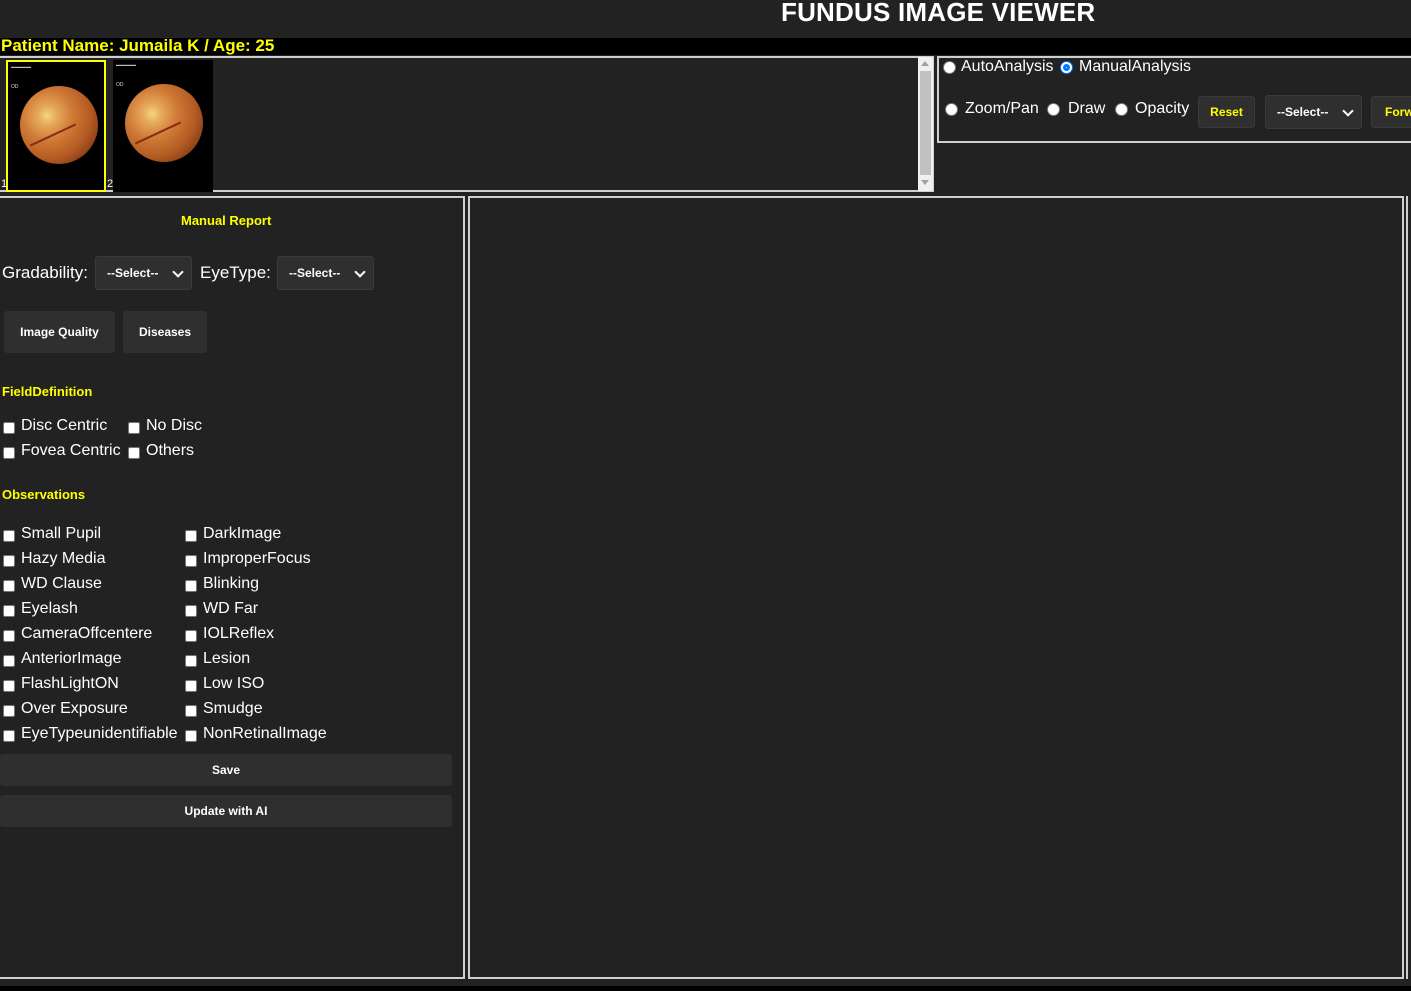 The width and height of the screenshot is (1411, 991). I want to click on low-iso-label: Low ISO, so click(233, 684).